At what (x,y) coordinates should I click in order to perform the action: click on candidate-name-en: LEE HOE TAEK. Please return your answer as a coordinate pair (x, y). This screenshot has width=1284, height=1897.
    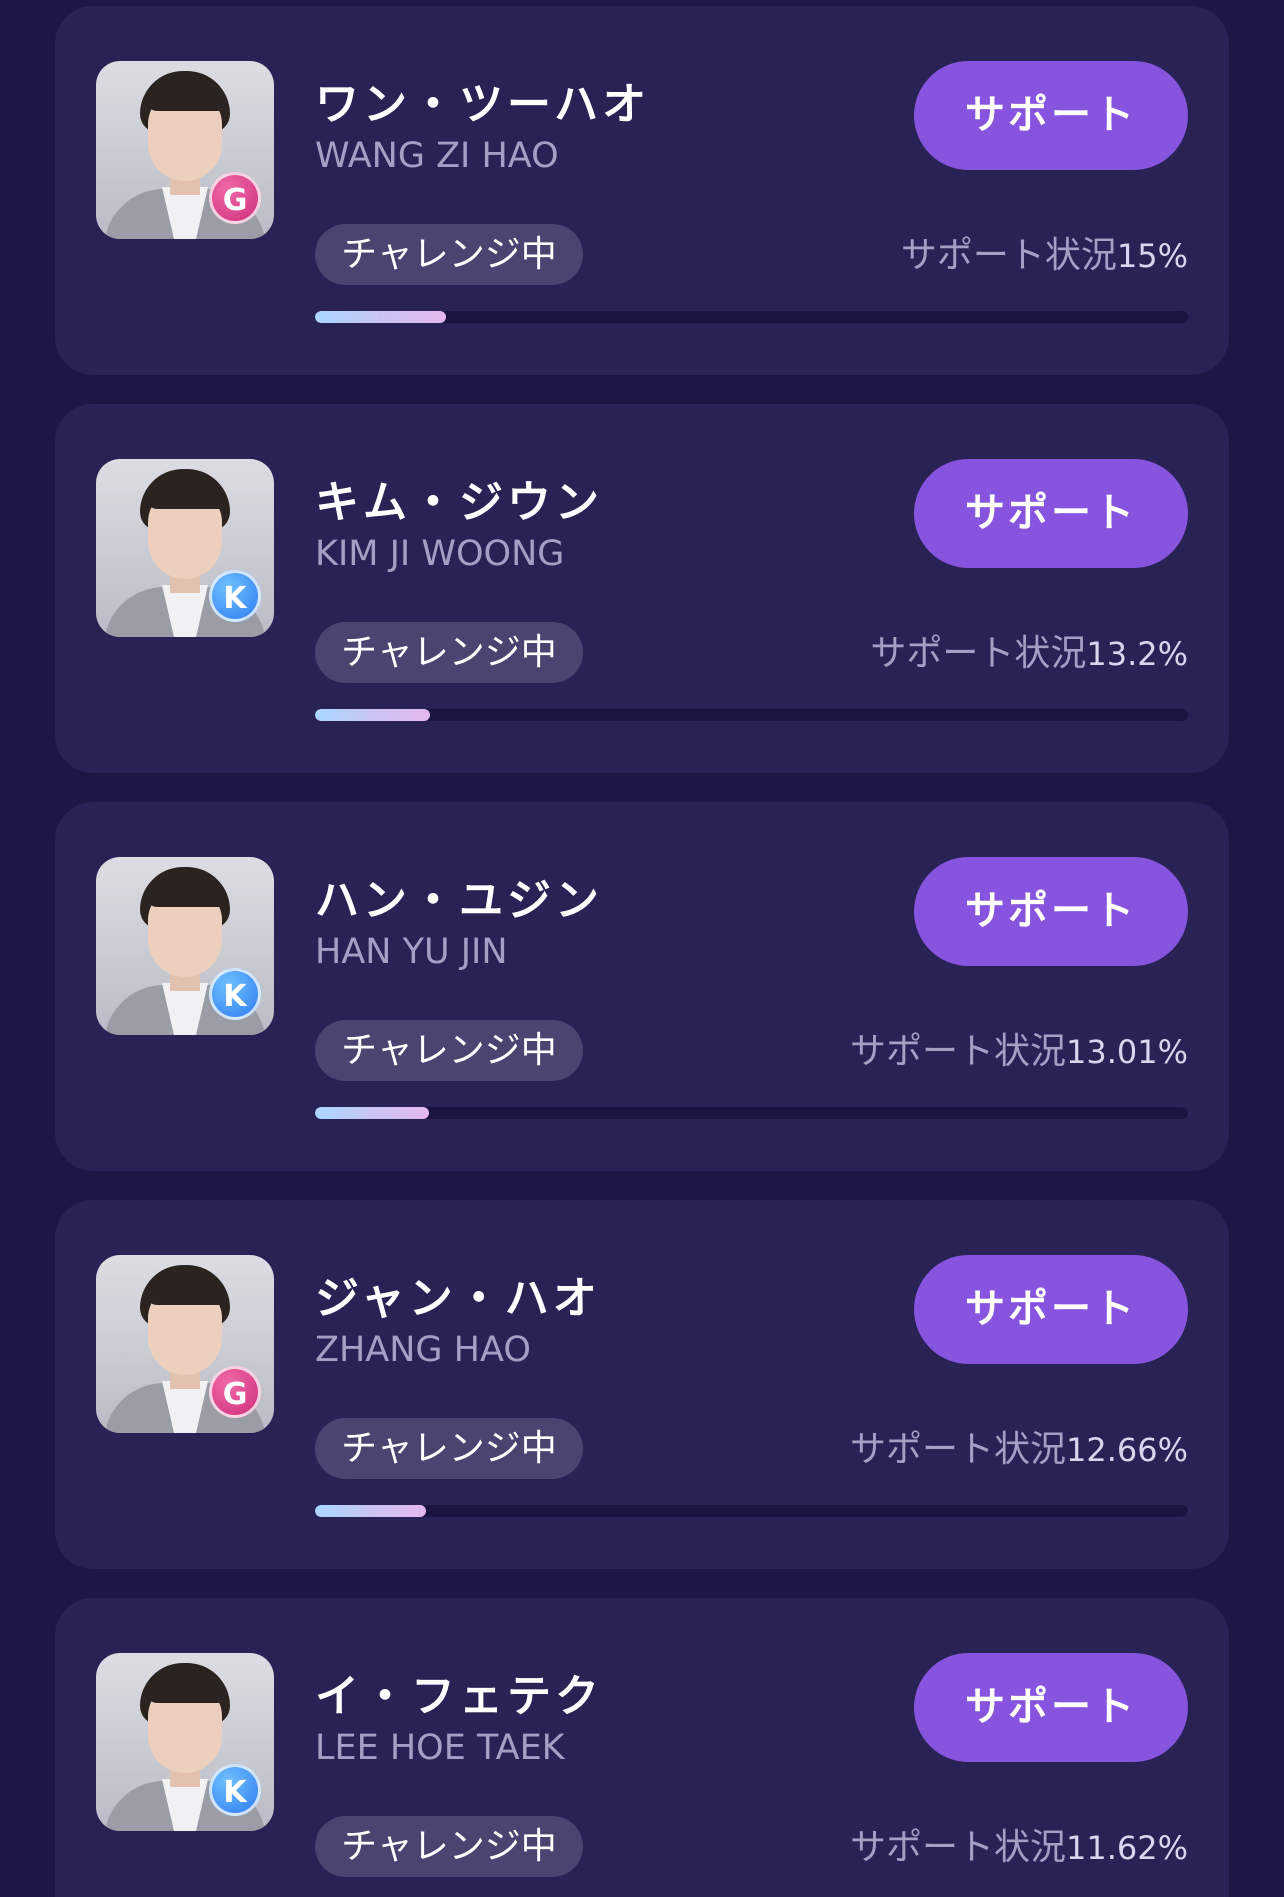
    Looking at the image, I should click on (440, 1748).